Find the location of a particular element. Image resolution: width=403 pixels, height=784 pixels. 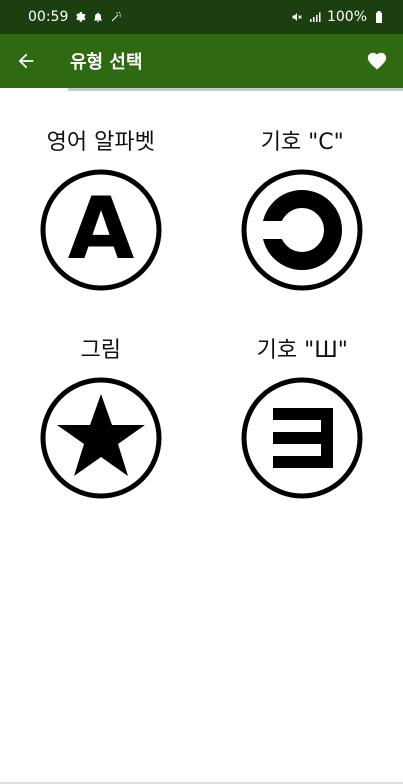

page-title: 유형 선택 is located at coordinates (106, 62).